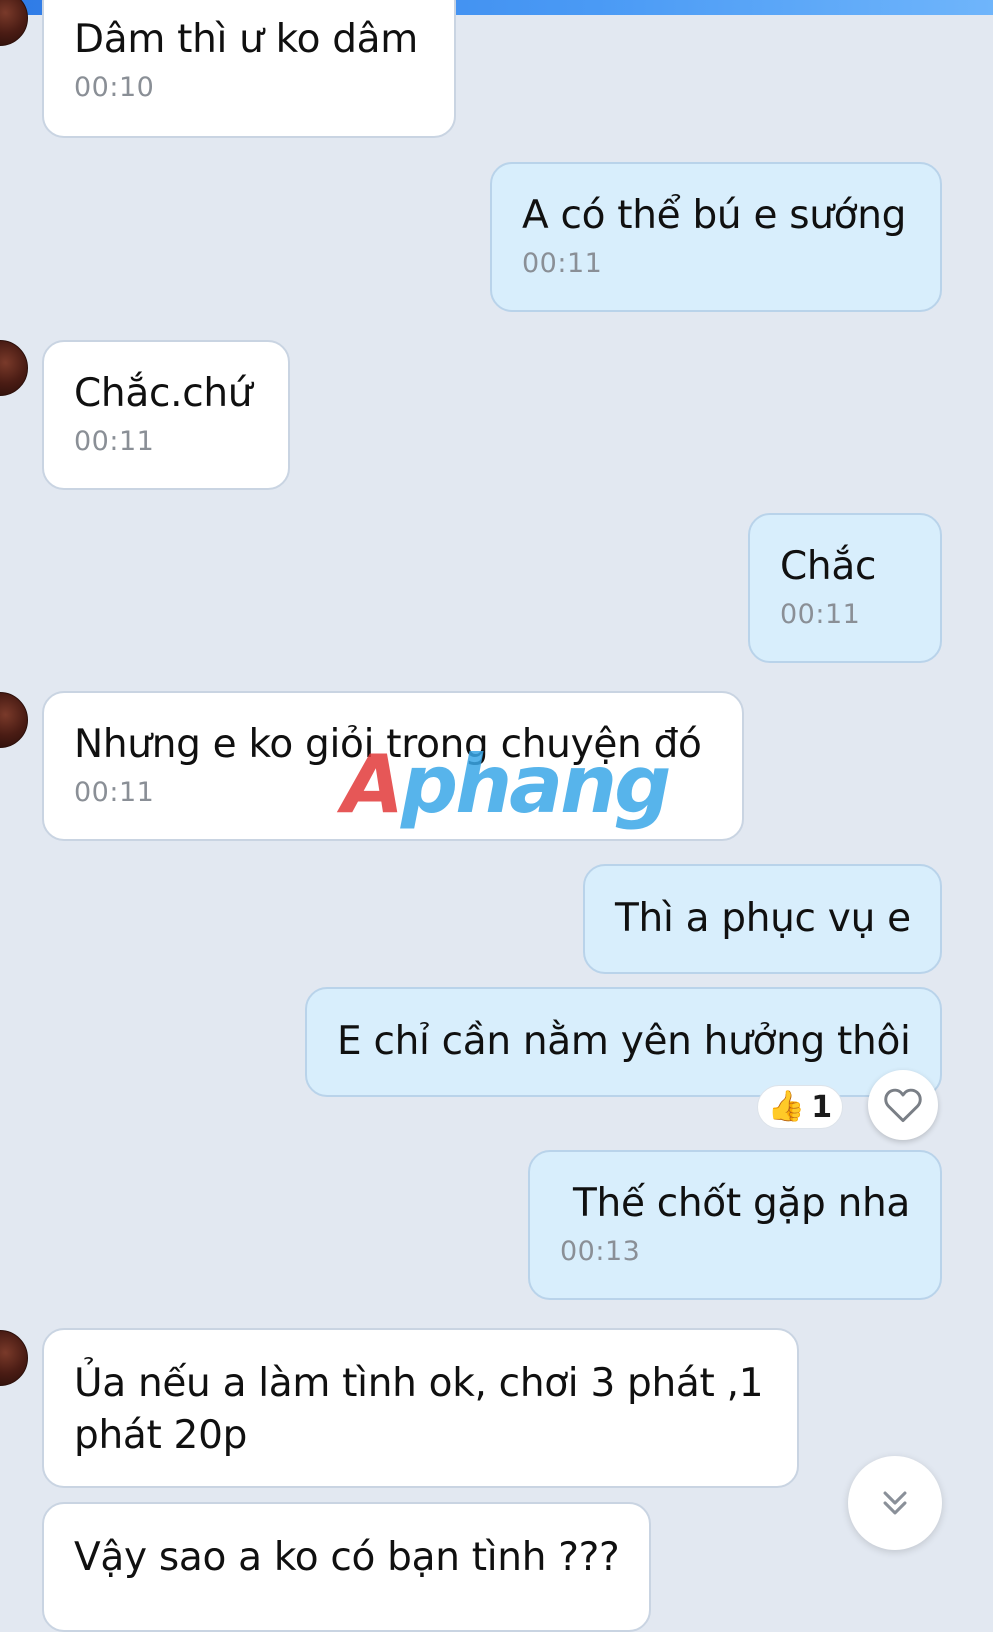  What do you see at coordinates (600, 1251) in the screenshot?
I see `message-time: 00:13` at bounding box center [600, 1251].